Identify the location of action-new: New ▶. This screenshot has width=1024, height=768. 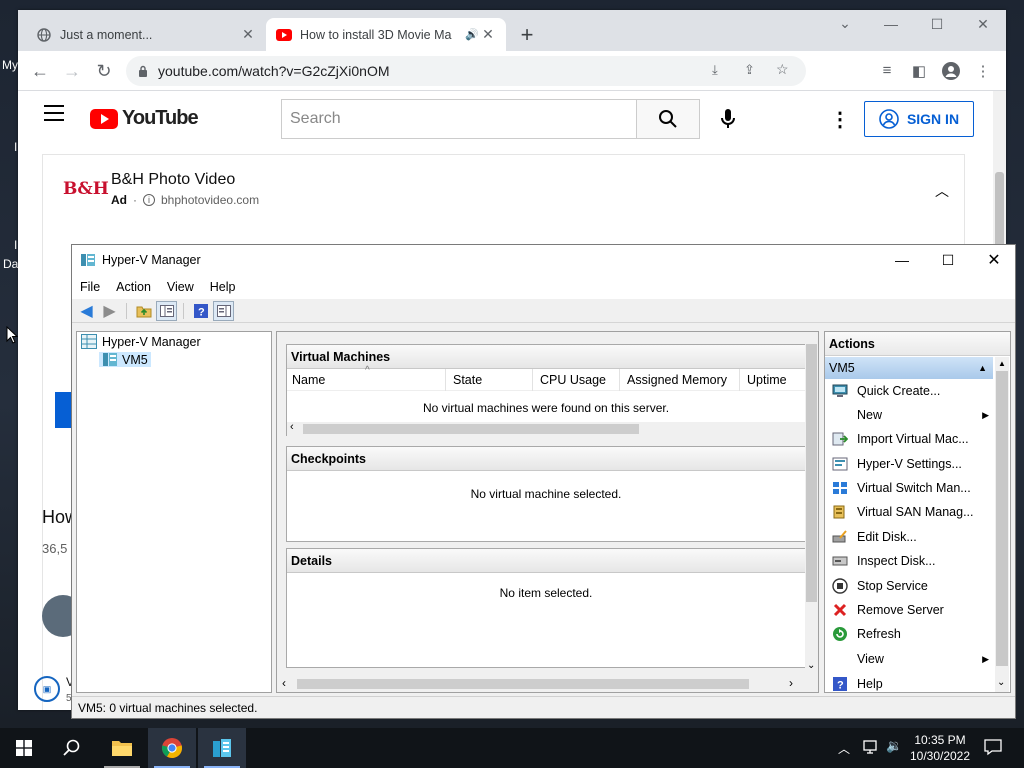
(910, 415).